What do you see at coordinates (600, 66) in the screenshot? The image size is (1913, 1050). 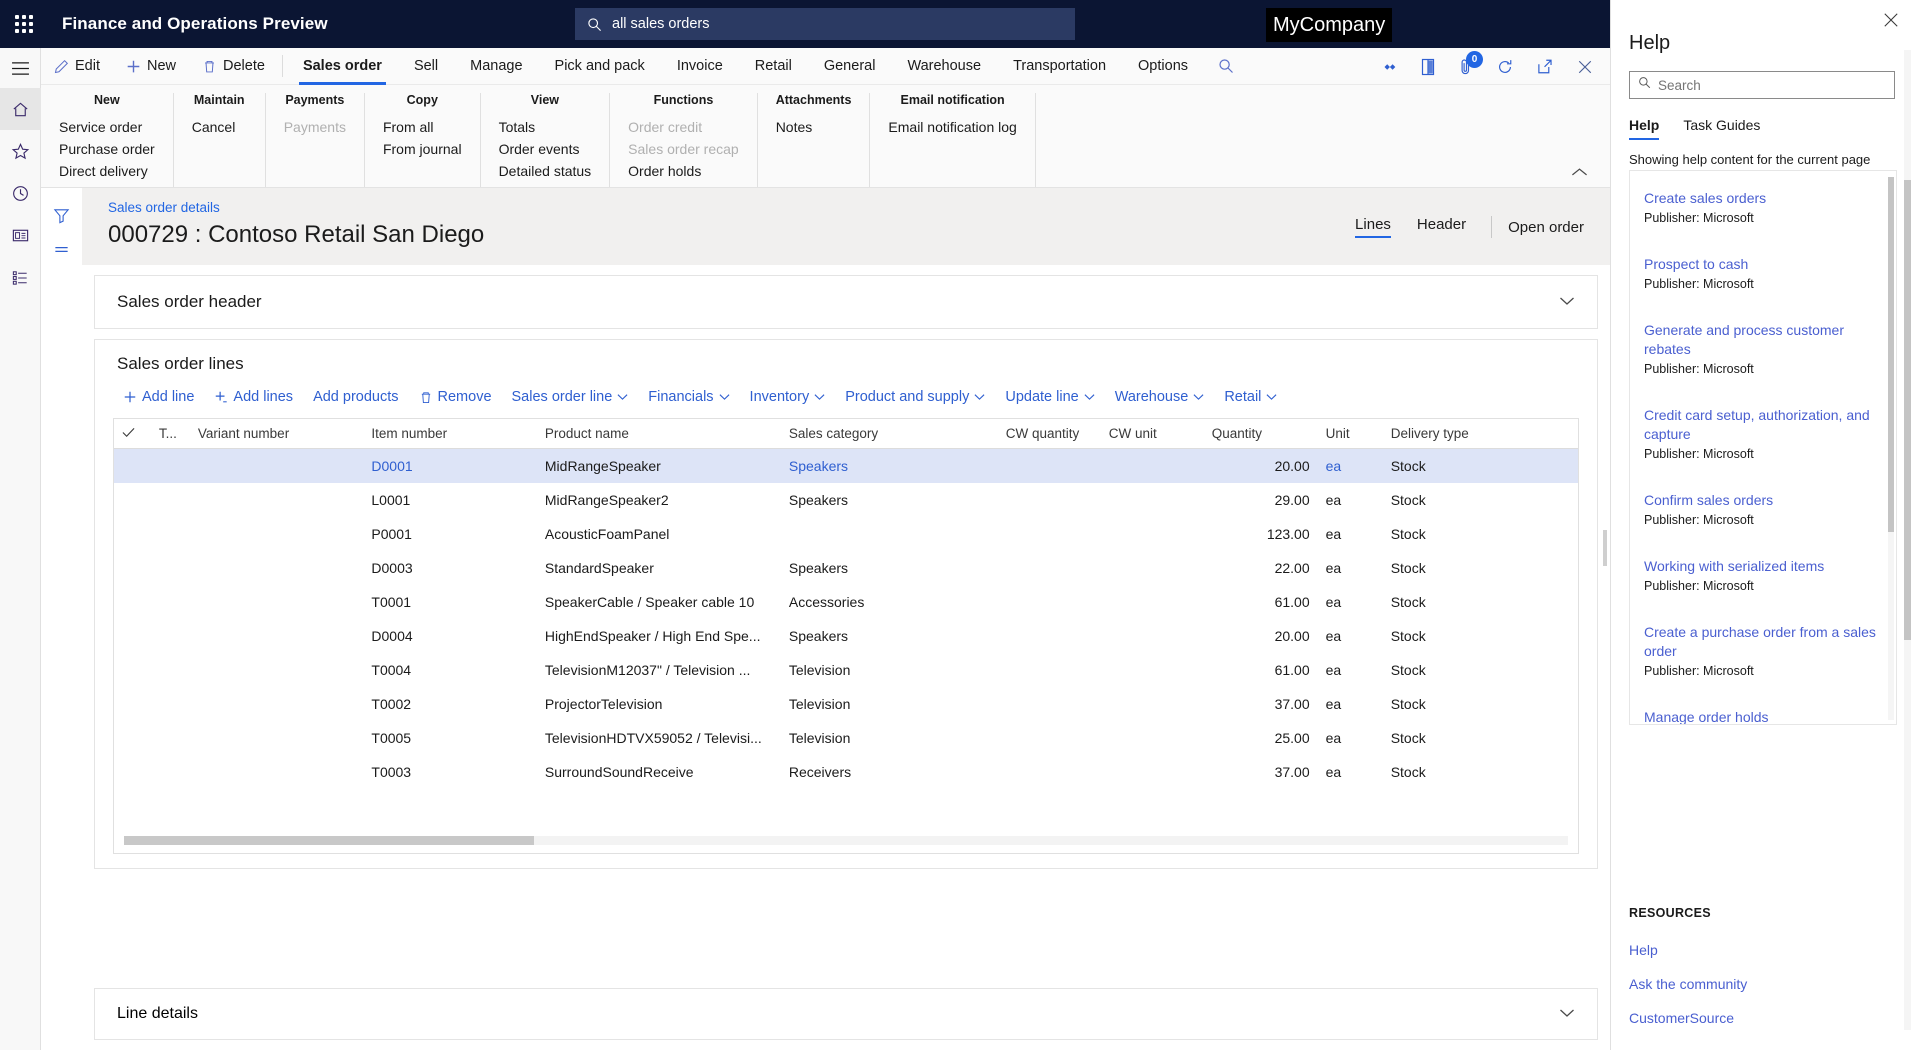 I see `tab-pick-and-pack: Pick and pack` at bounding box center [600, 66].